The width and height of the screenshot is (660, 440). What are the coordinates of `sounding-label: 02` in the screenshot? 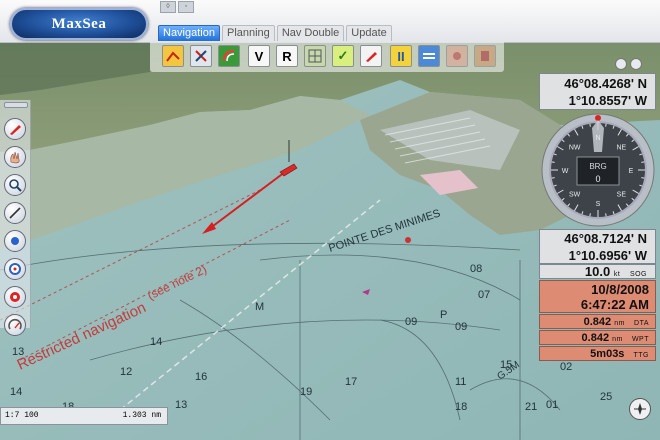 It's located at (566, 367).